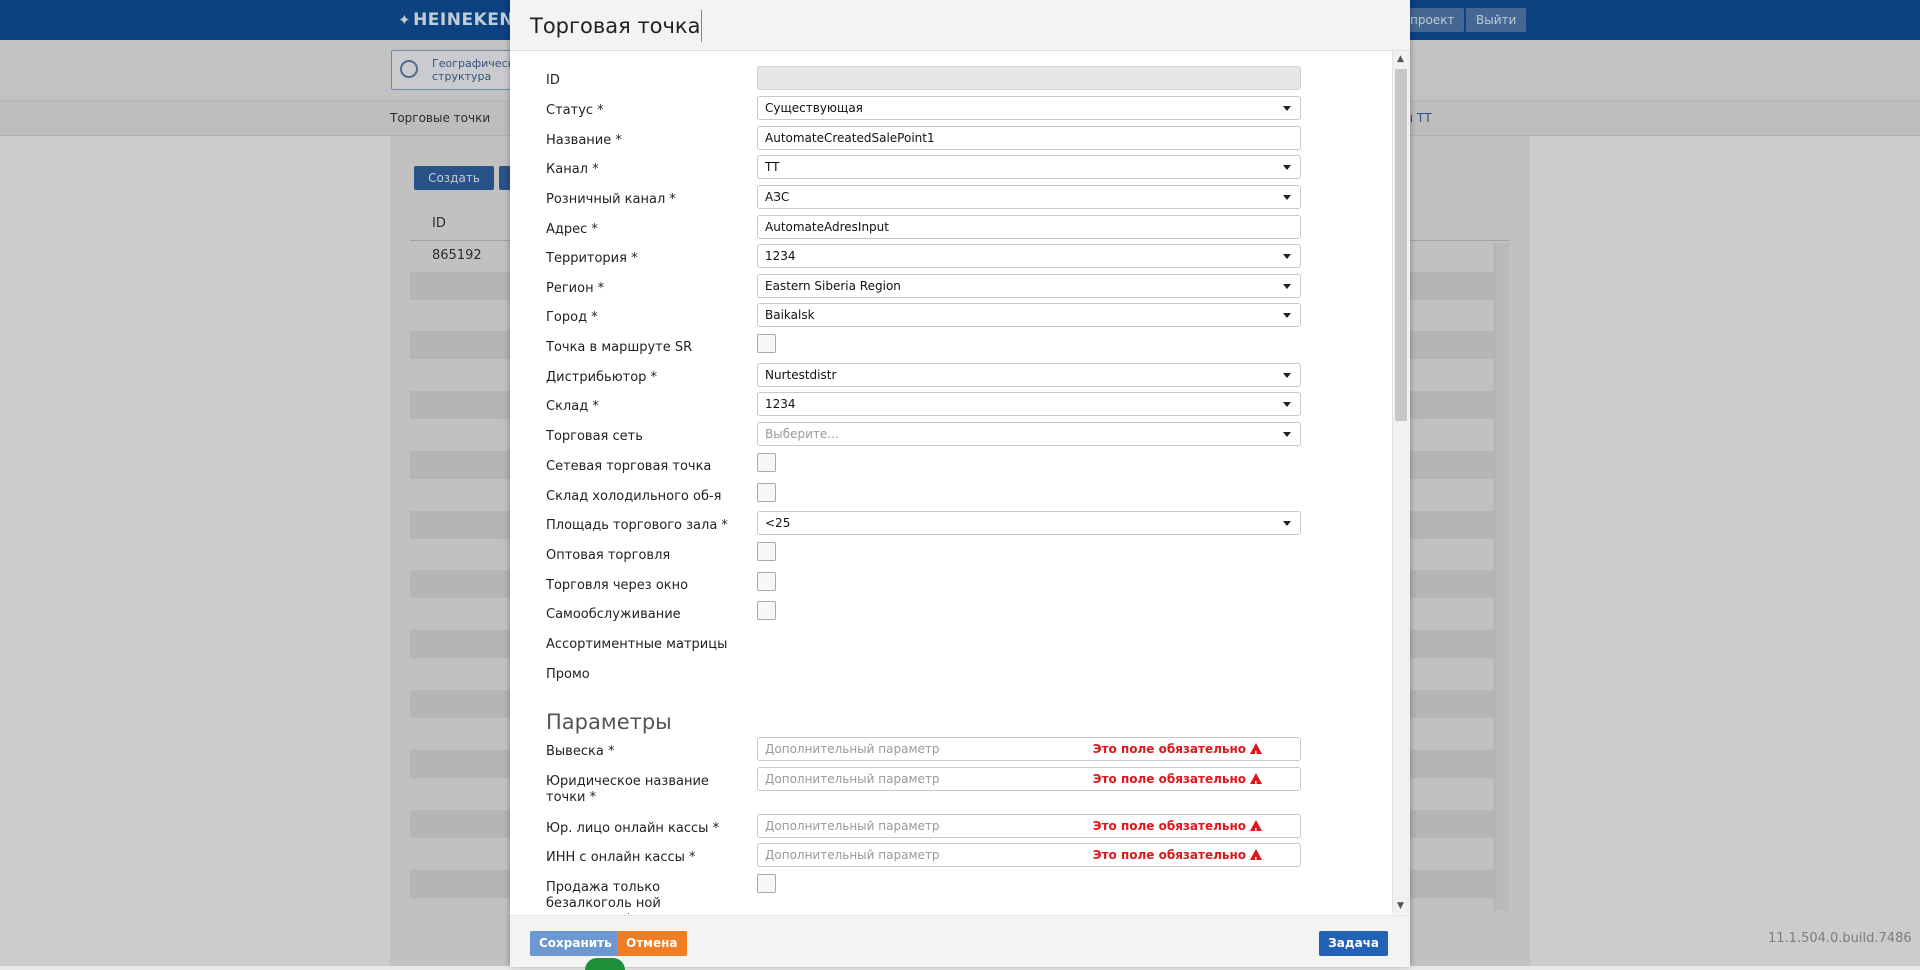  I want to click on distributor-label: Дистрибьютор *, so click(602, 377).